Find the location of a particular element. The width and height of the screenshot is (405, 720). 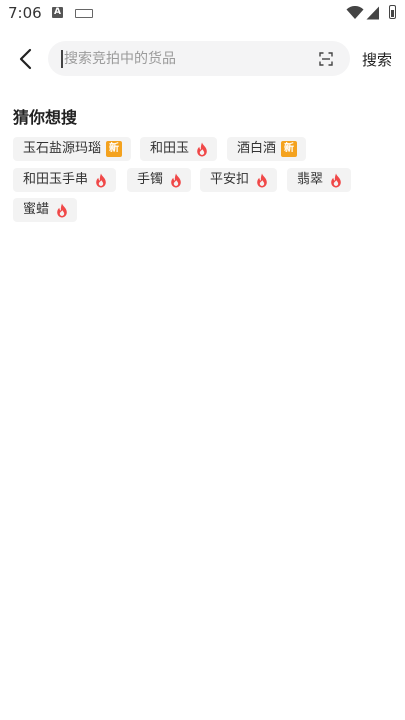

scan-icon is located at coordinates (326, 59).